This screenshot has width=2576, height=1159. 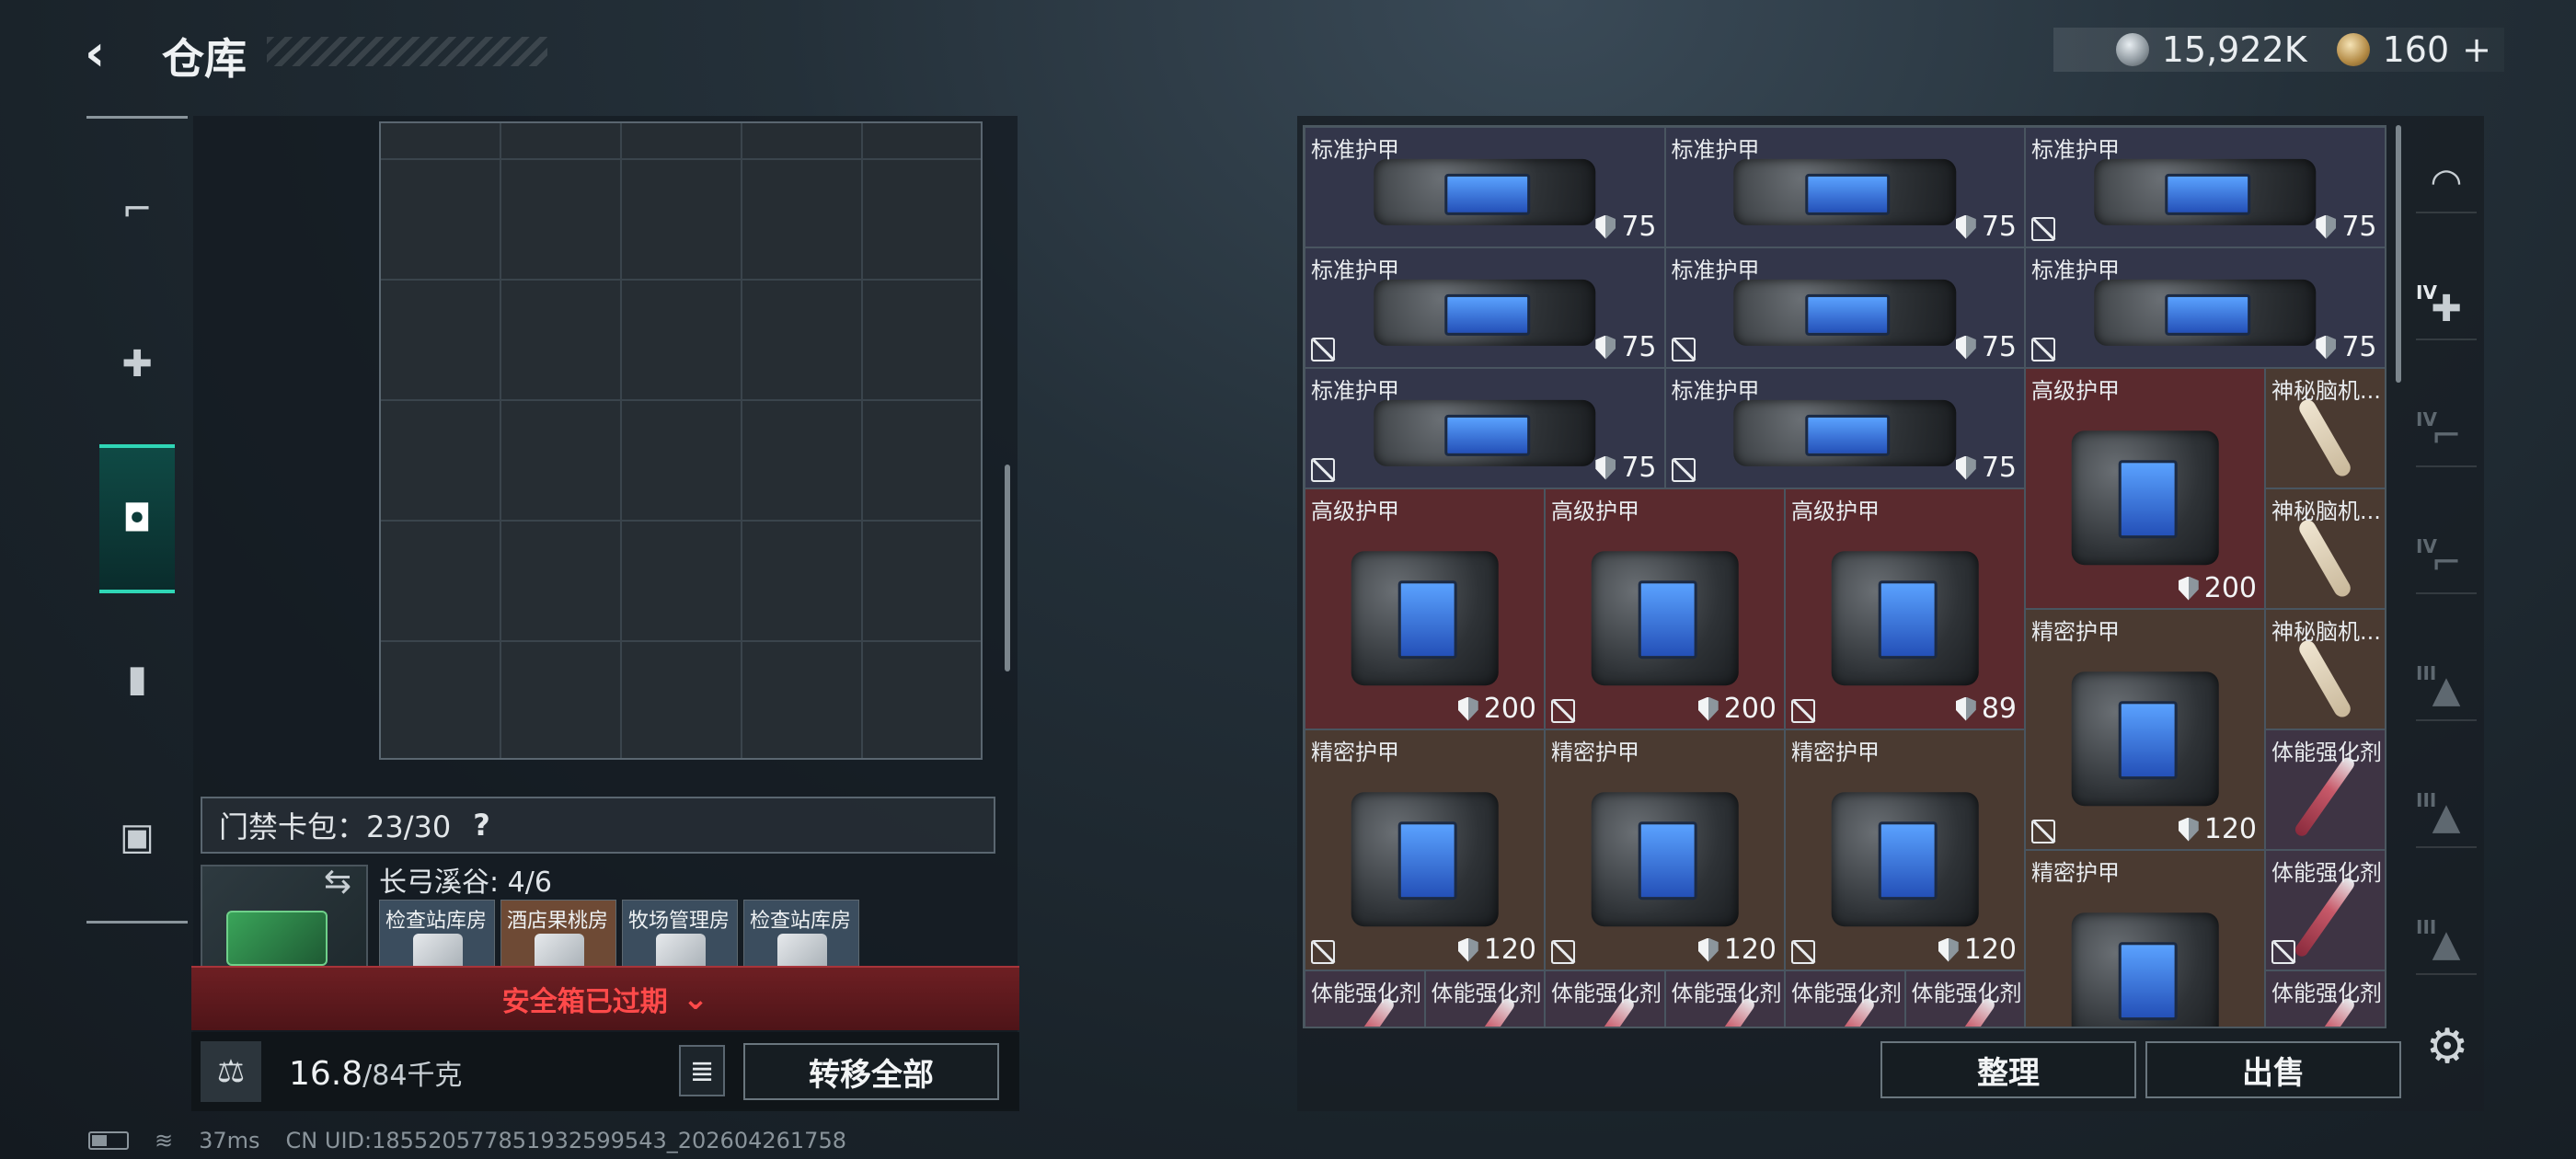 I want to click on gear-icon: ⚙, so click(x=2447, y=1046).